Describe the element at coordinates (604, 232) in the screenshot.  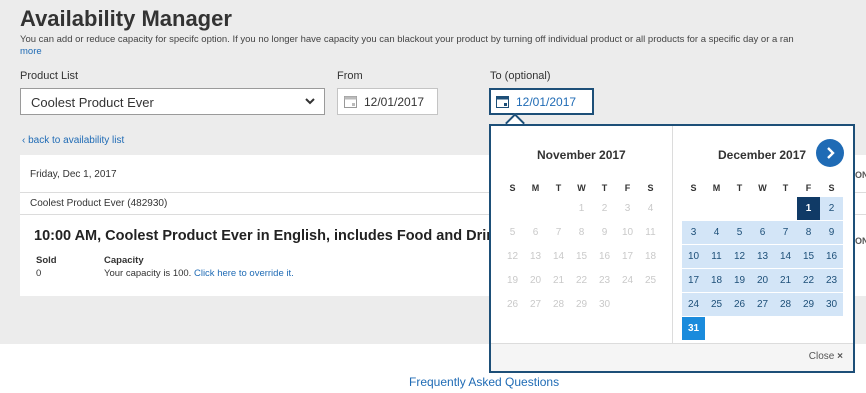
I see `calendar-day-disabled: 9` at that location.